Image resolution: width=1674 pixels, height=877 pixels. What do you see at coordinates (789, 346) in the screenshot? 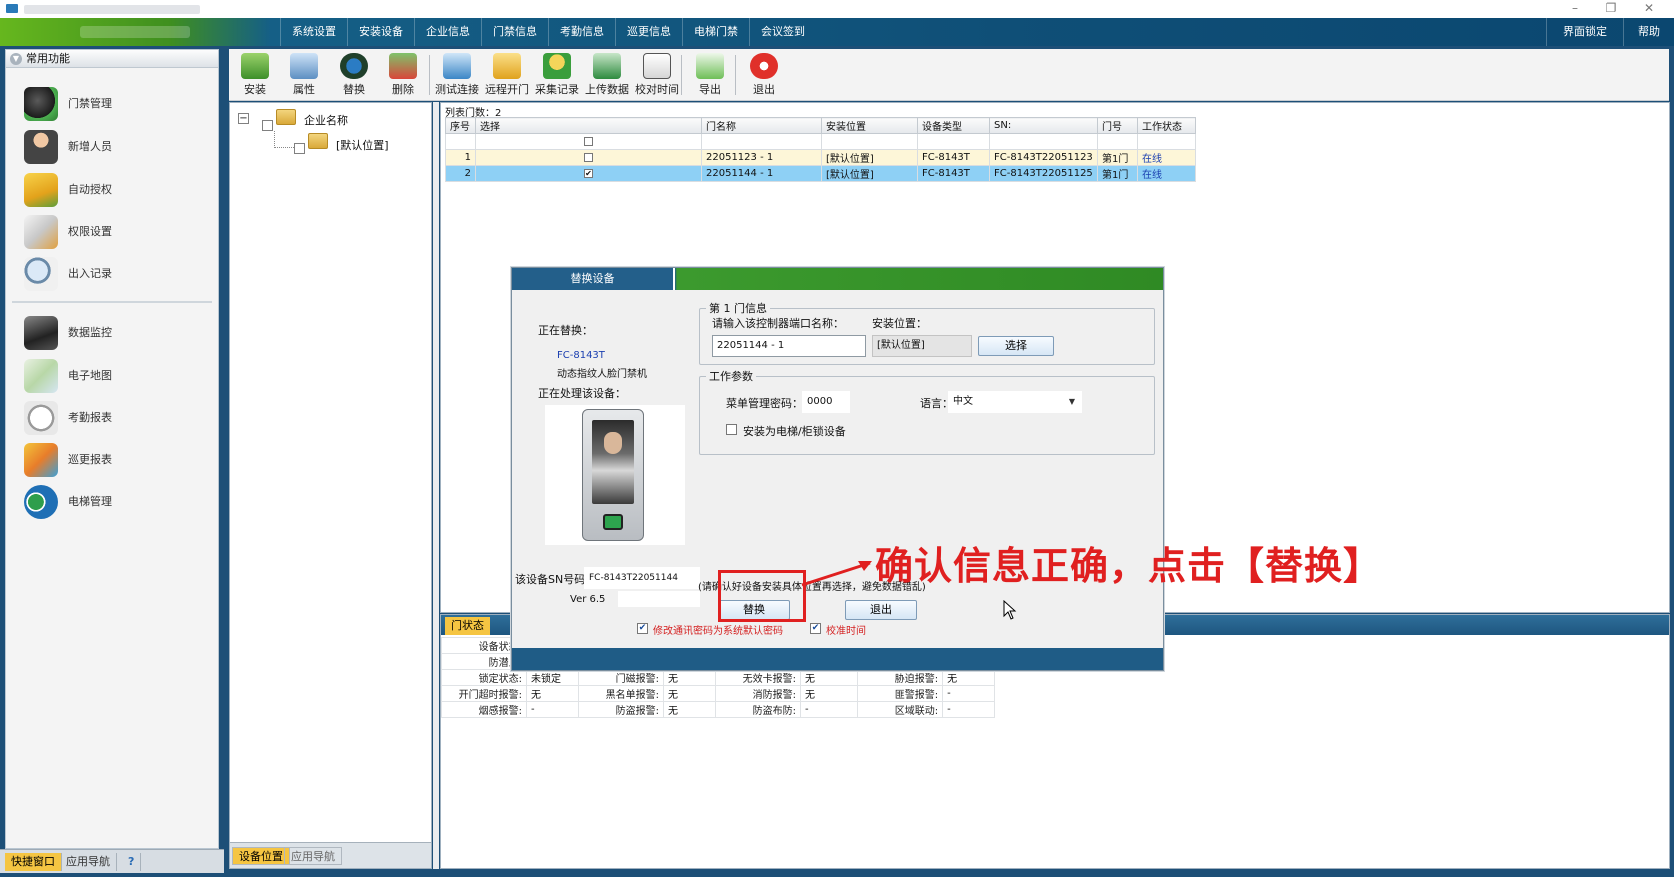
I see `port-name-input: 22051144 - 1` at bounding box center [789, 346].